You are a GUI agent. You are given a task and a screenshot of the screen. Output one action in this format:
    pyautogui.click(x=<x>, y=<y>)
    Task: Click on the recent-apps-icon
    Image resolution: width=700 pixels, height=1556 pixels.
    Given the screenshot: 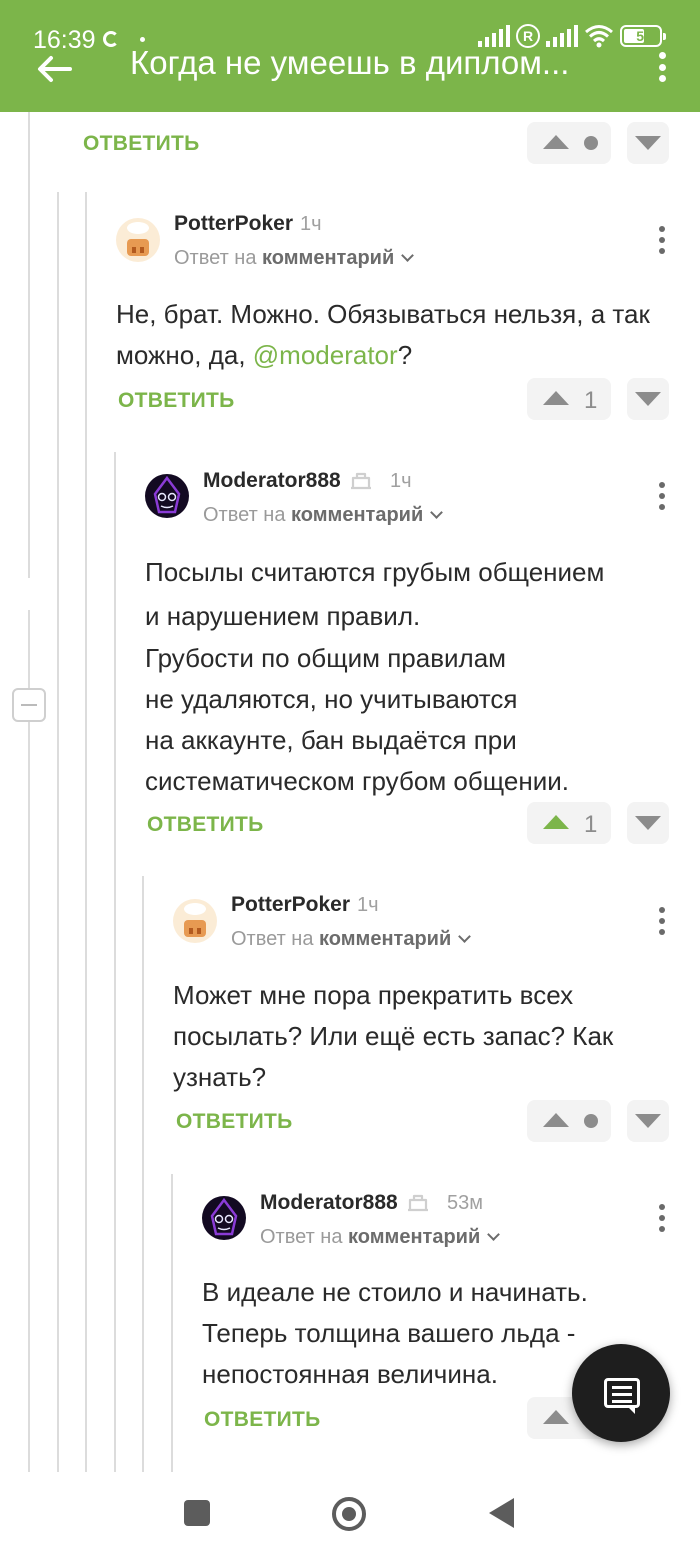 What is the action you would take?
    pyautogui.click(x=197, y=1513)
    